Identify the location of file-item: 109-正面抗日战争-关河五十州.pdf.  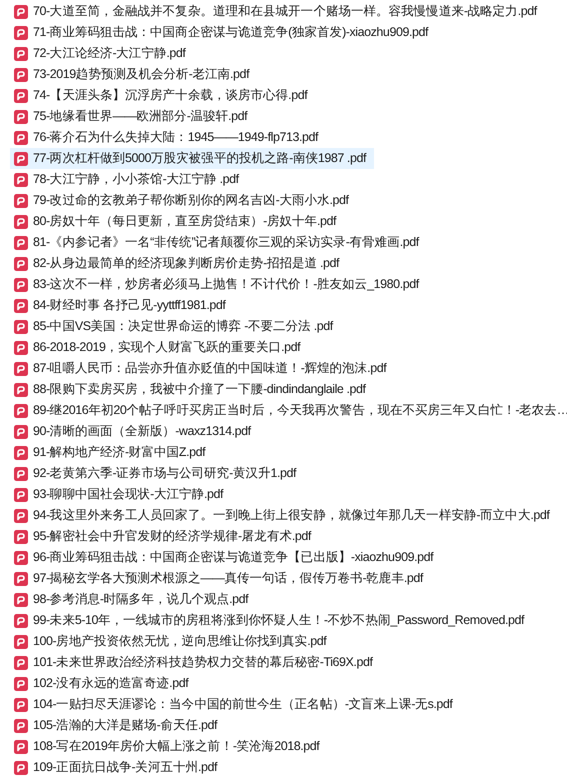
(118, 767).